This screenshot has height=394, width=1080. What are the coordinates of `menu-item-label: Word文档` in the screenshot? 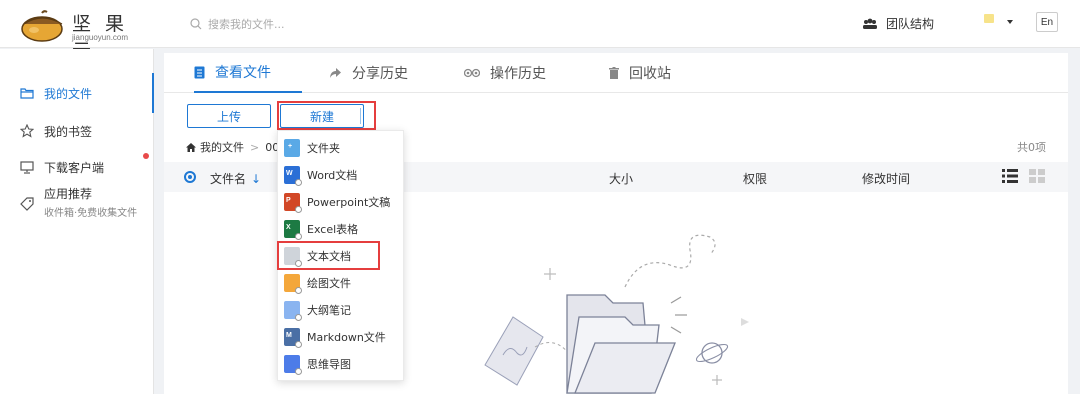 It's located at (332, 175).